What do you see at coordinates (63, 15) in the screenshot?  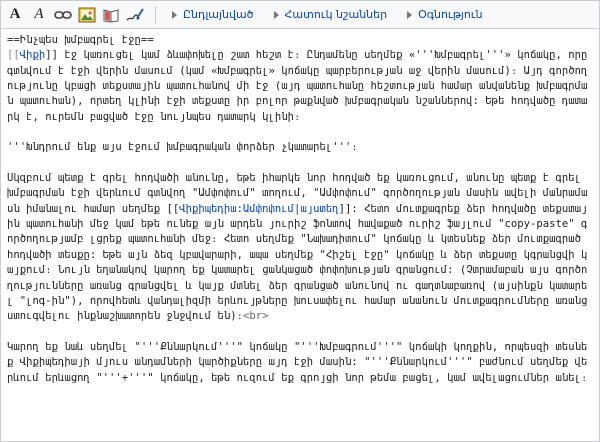 I see `link-icon` at bounding box center [63, 15].